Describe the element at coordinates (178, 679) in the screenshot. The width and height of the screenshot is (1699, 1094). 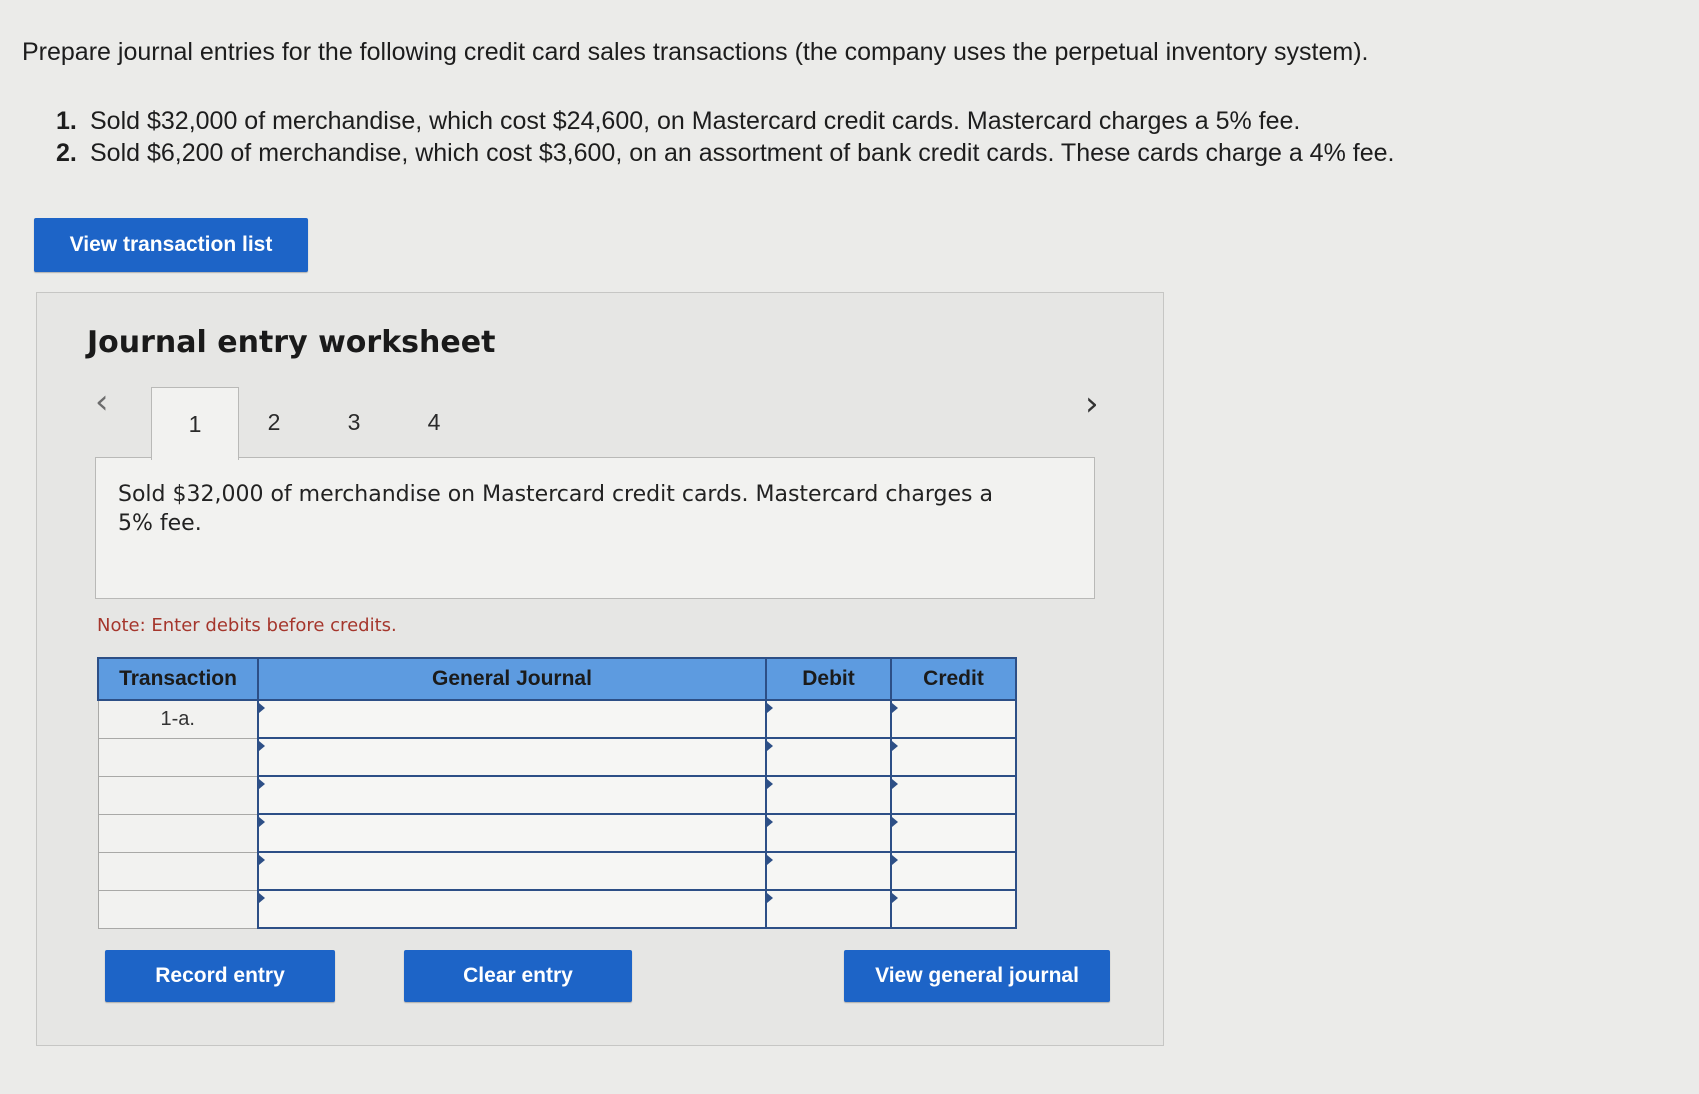
I see `column-header-transaction: Transaction` at that location.